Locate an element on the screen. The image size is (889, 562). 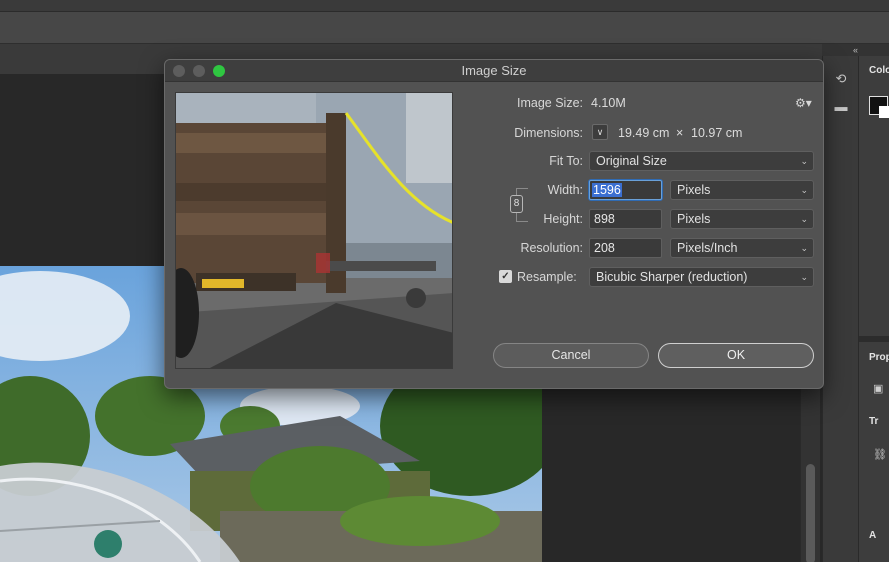
resample-checkbox: ✓ is located at coordinates (505, 276).